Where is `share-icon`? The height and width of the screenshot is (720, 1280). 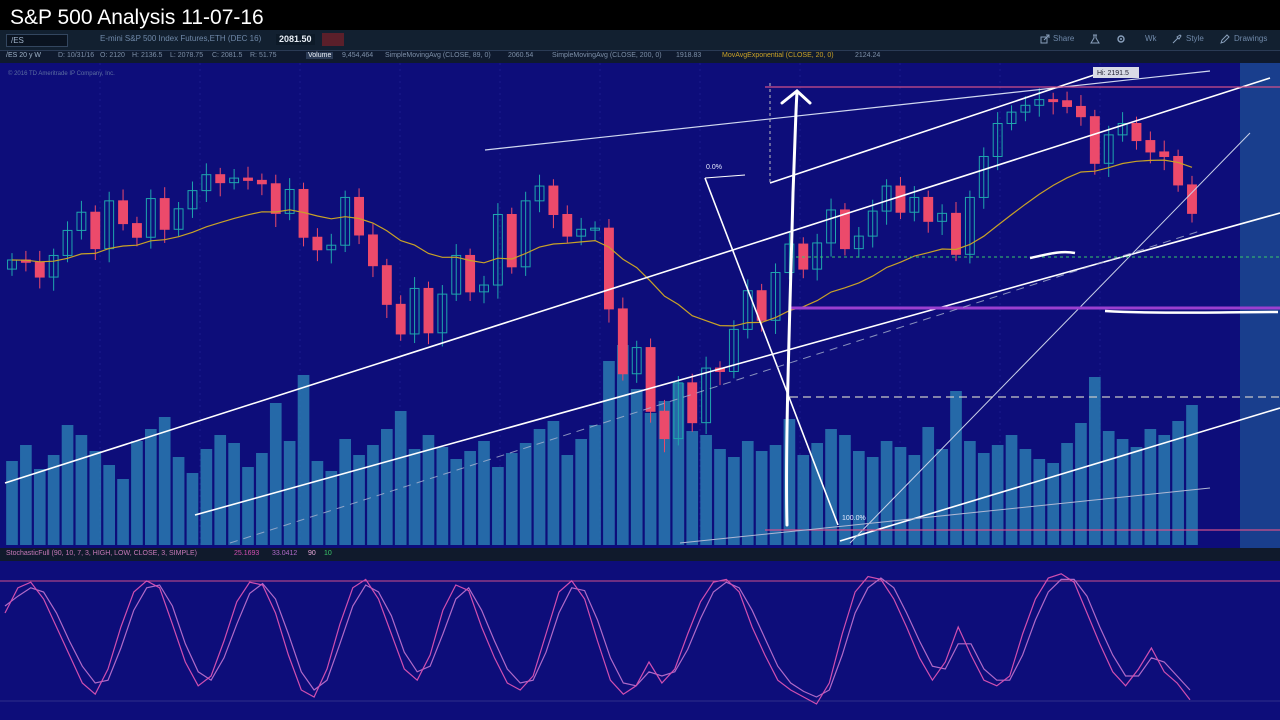
share-icon is located at coordinates (1045, 39).